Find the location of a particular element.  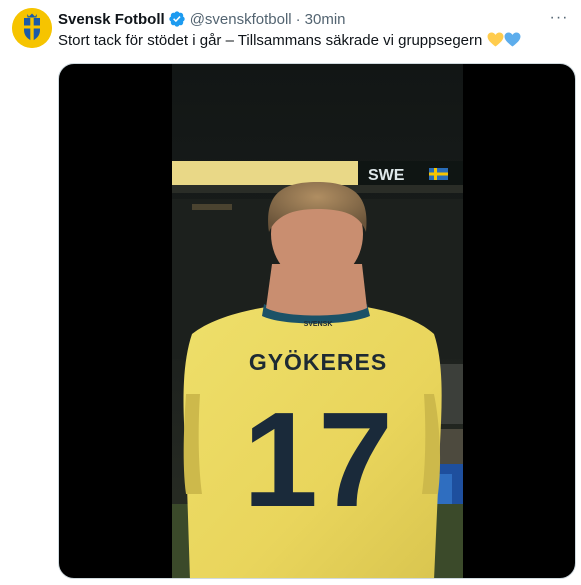

yellow-heart-icon is located at coordinates (495, 39).